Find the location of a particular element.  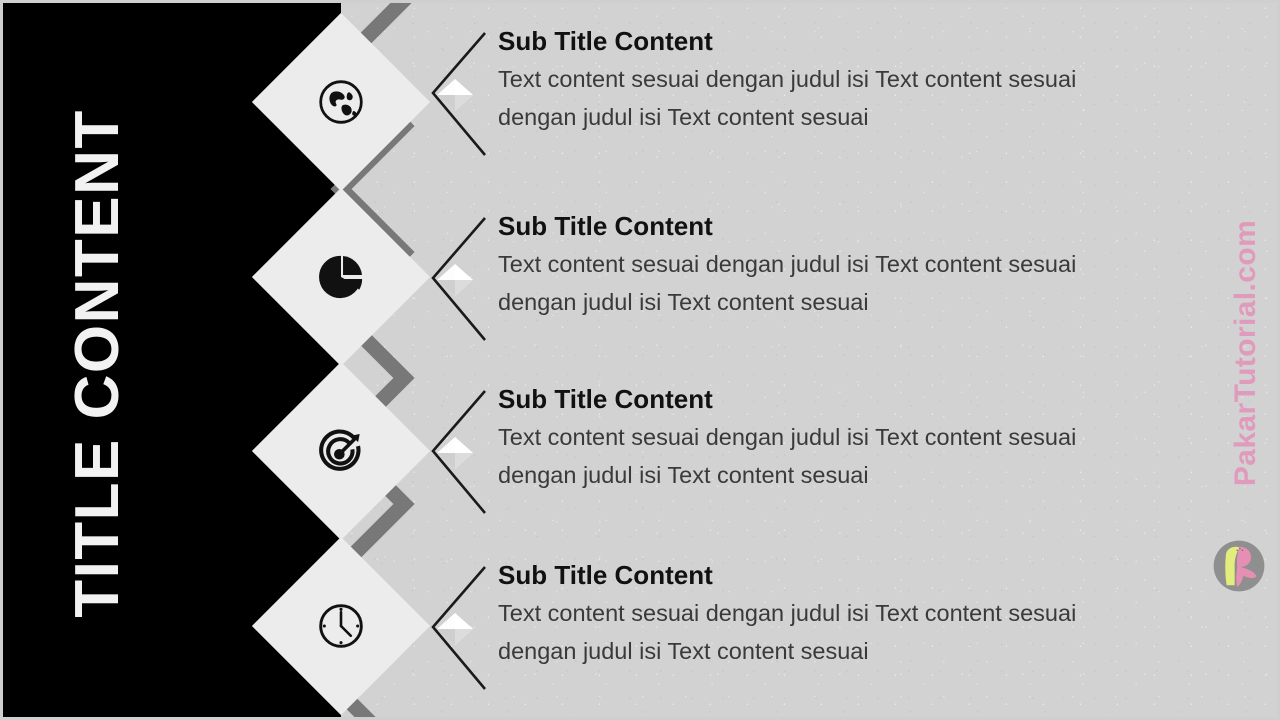

pie-chart-icon is located at coordinates (341, 277).